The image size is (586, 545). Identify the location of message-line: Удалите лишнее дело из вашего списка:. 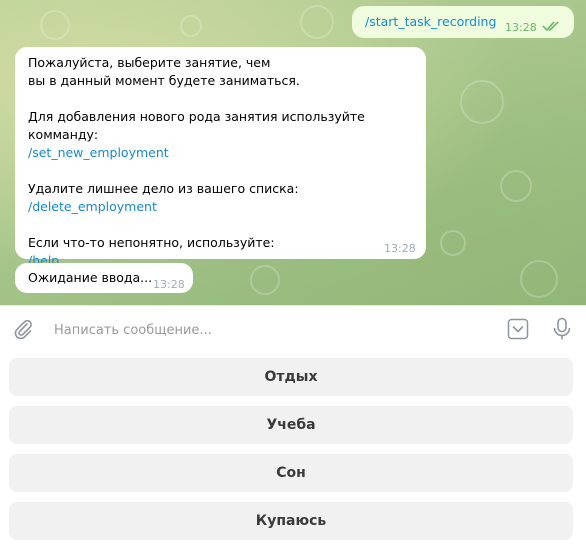
(163, 188).